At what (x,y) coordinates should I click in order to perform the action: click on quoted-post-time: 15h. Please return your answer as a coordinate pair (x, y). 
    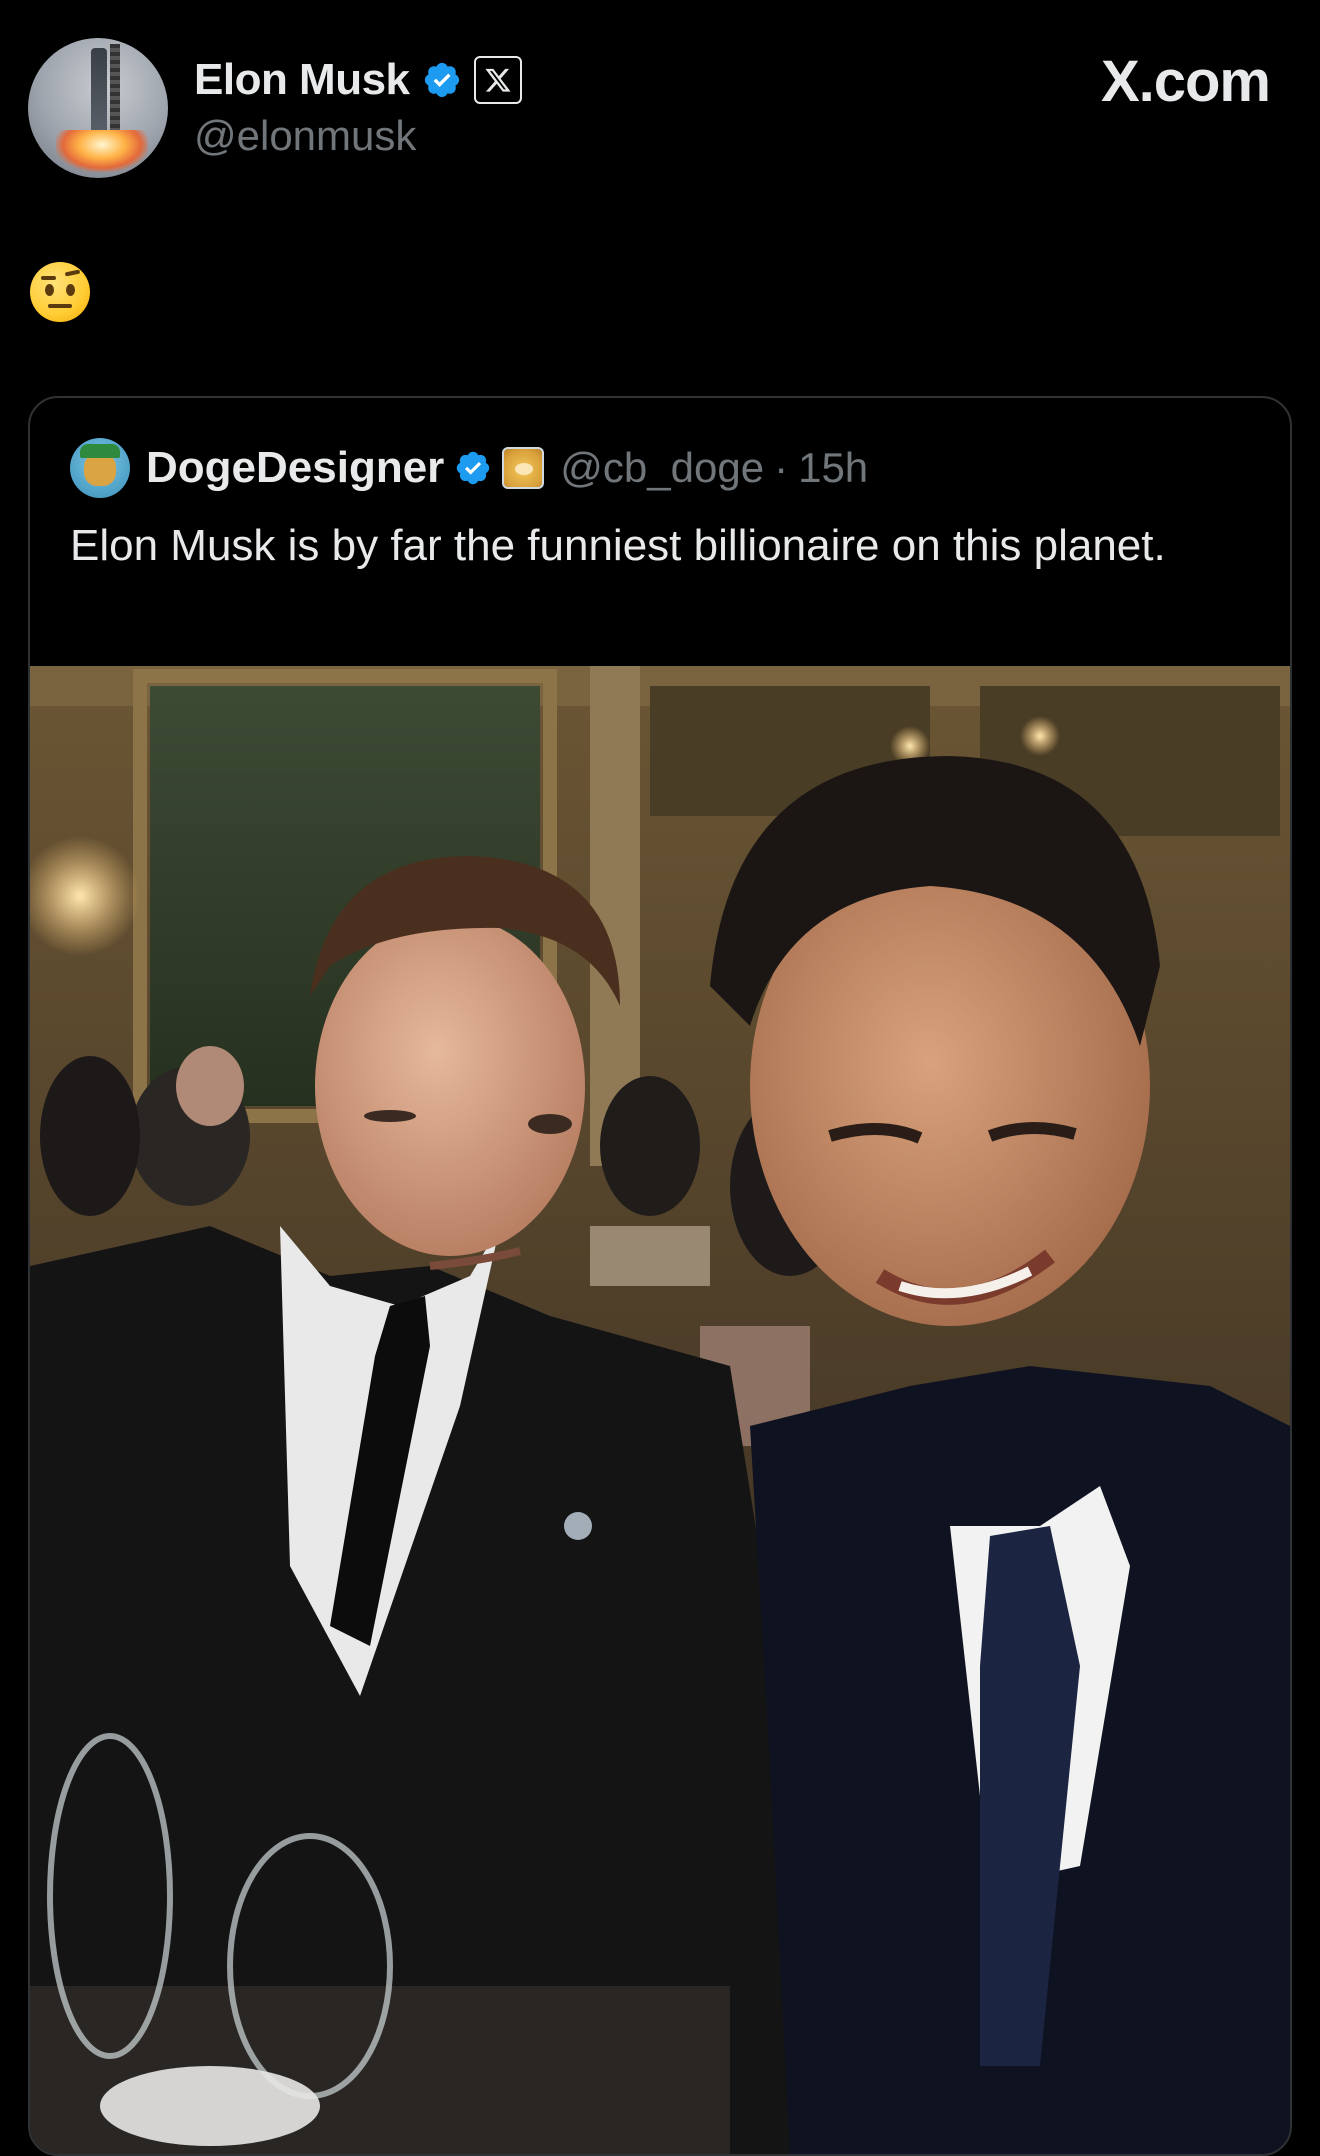
    Looking at the image, I should click on (833, 468).